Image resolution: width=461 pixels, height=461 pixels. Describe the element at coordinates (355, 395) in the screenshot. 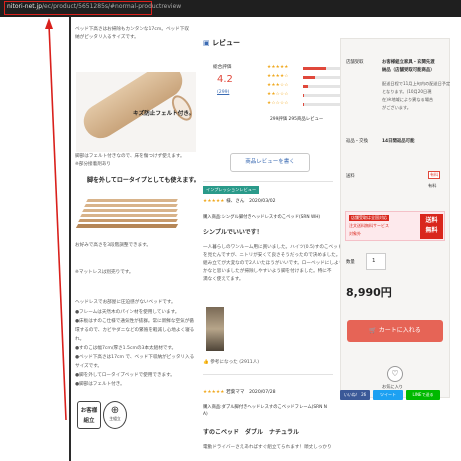

I see `facebook-like-button: いいね！ 26` at that location.